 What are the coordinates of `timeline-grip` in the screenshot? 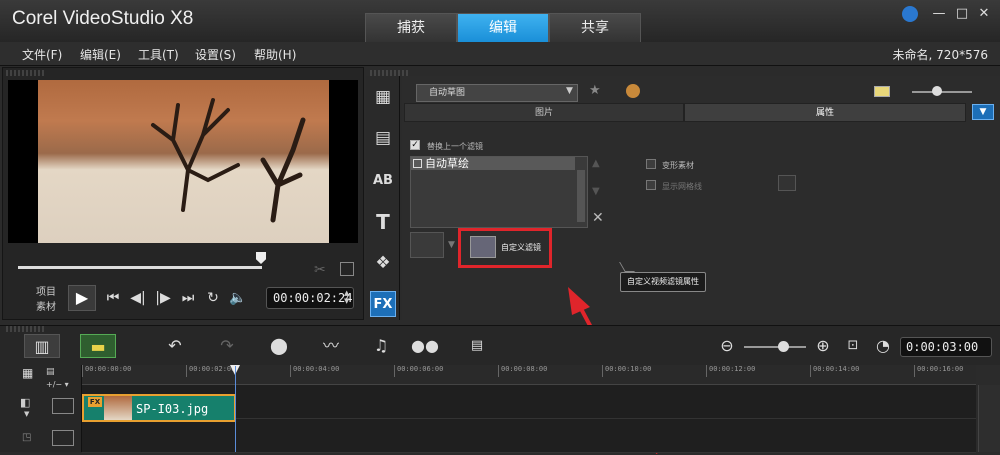 It's located at (26, 329).